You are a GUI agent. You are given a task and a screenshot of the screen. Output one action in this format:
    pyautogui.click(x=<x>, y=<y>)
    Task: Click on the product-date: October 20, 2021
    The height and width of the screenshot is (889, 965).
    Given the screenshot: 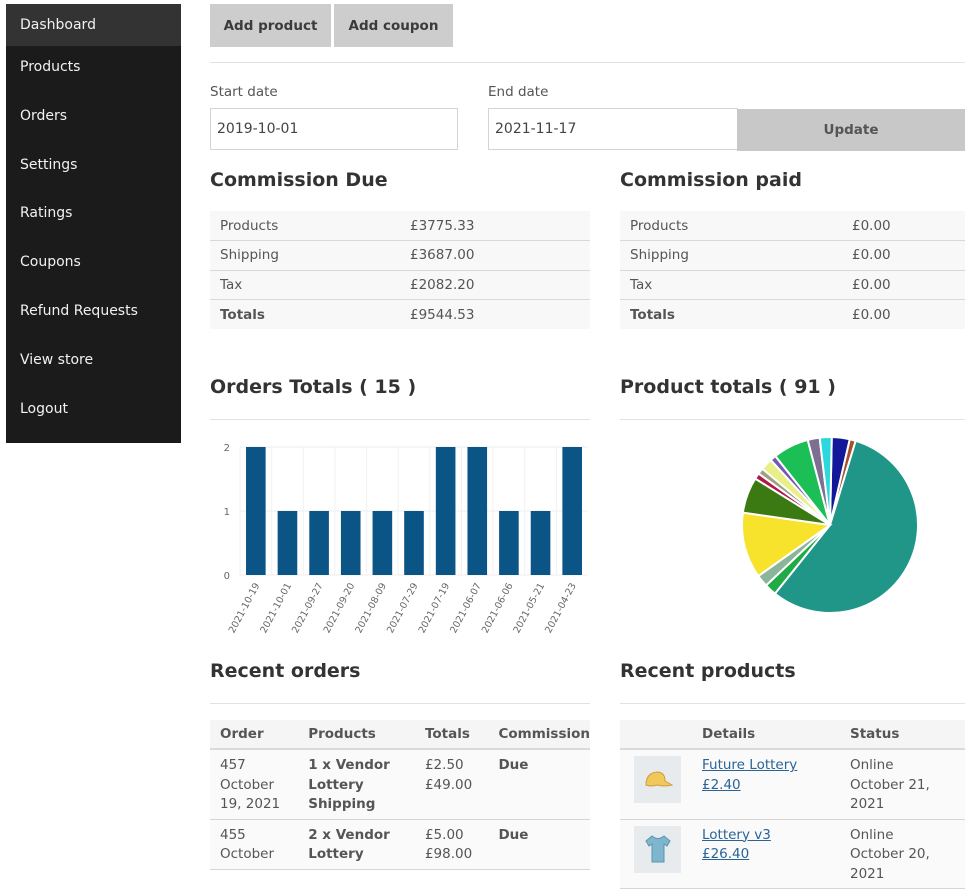 What is the action you would take?
    pyautogui.click(x=890, y=864)
    